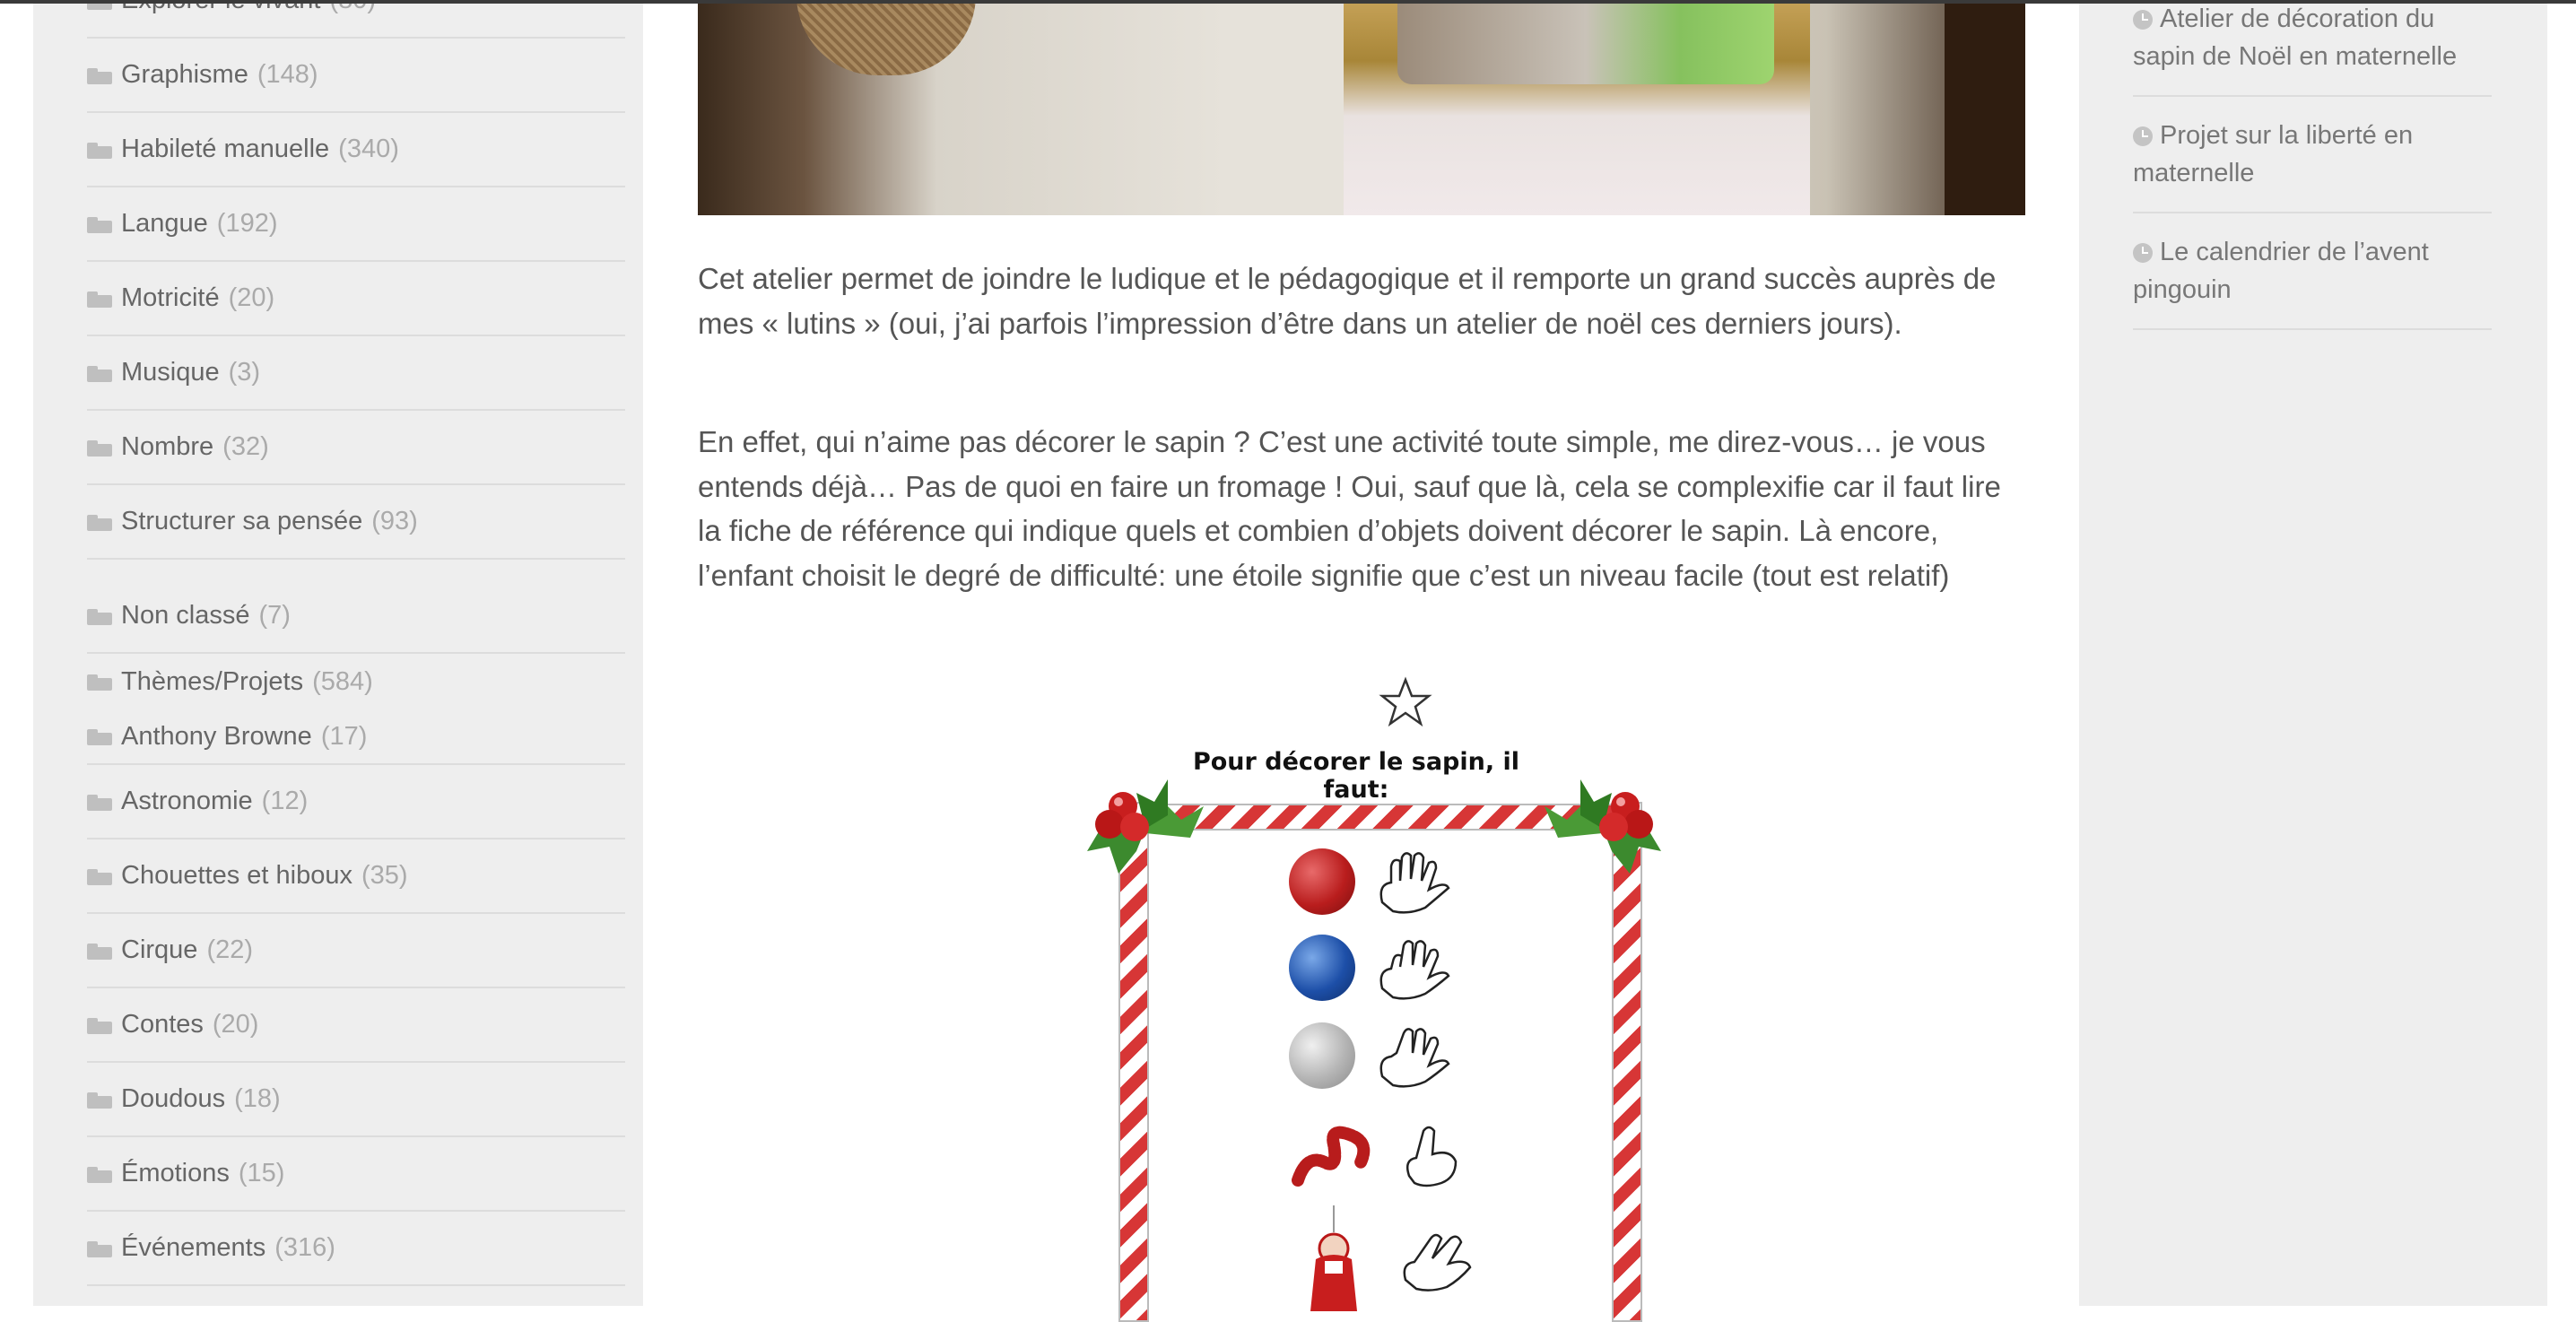  I want to click on category-item: Musique (3), so click(356, 373).